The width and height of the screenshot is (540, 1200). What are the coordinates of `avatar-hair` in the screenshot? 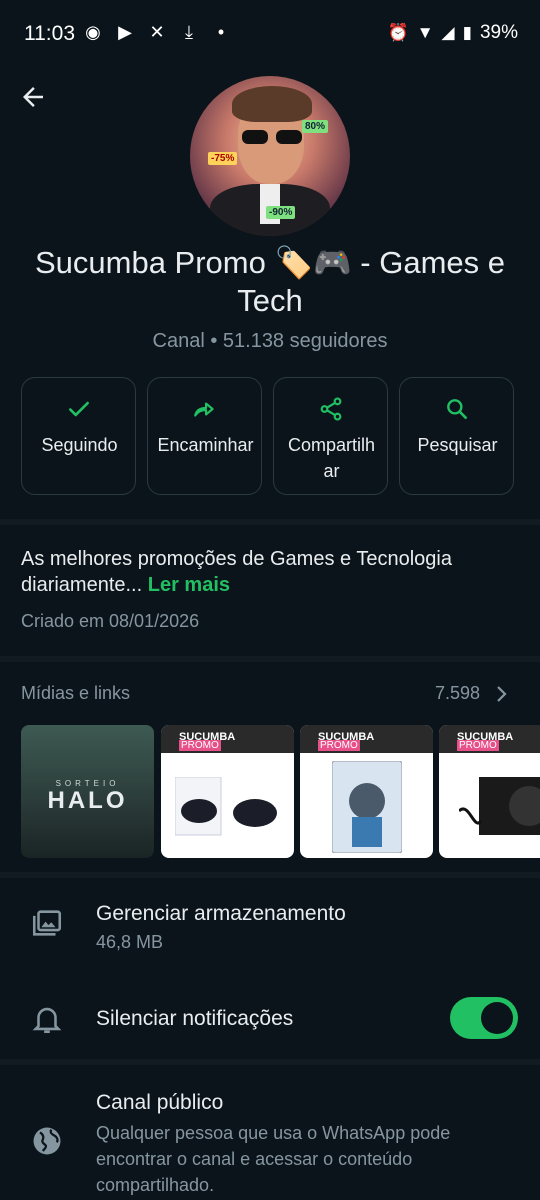 It's located at (272, 104).